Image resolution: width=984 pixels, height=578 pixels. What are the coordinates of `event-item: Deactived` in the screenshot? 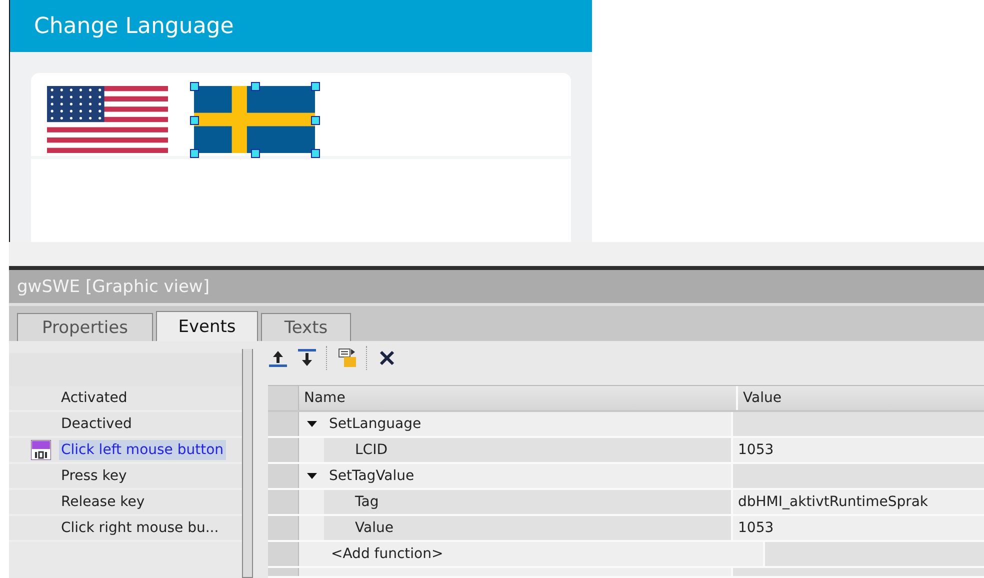 It's located at (96, 424).